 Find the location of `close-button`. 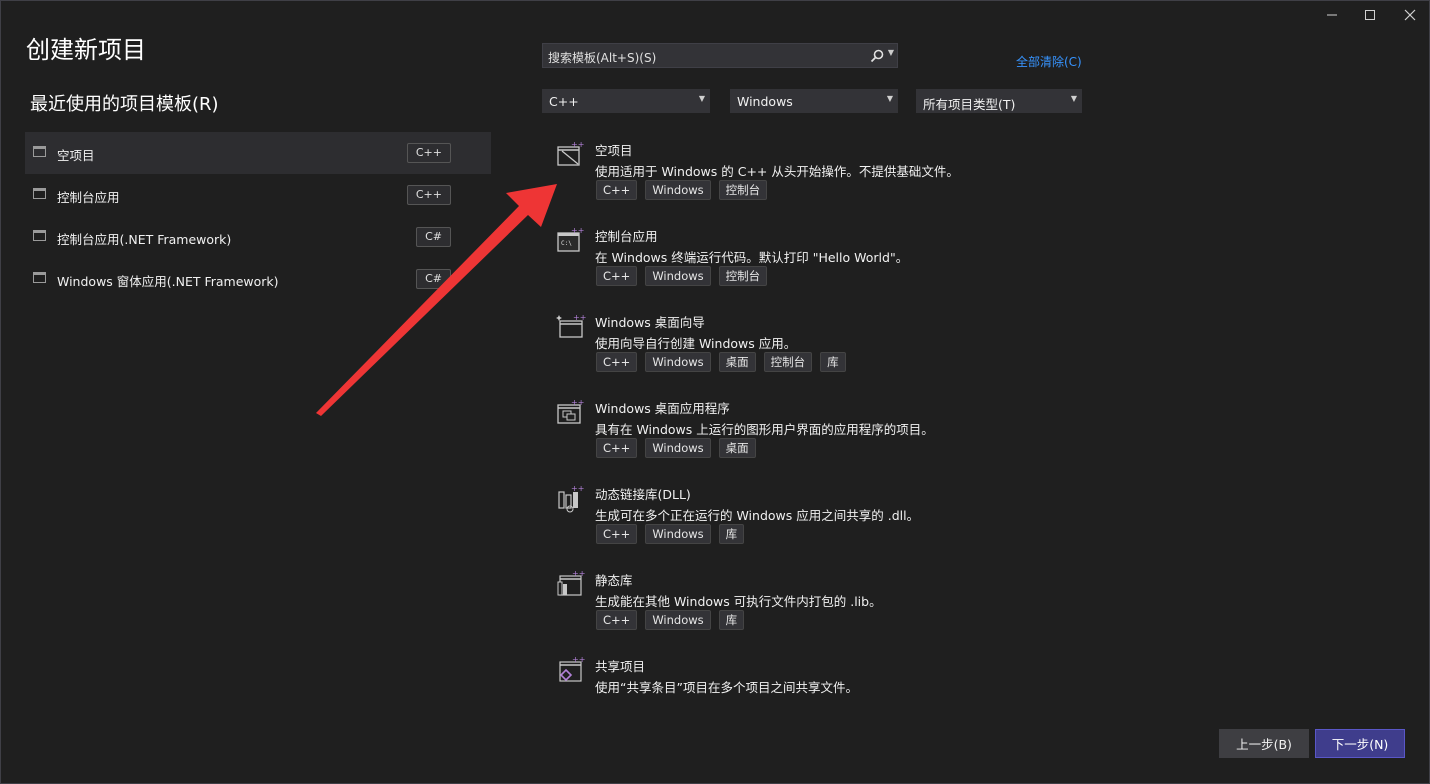

close-button is located at coordinates (1410, 15).